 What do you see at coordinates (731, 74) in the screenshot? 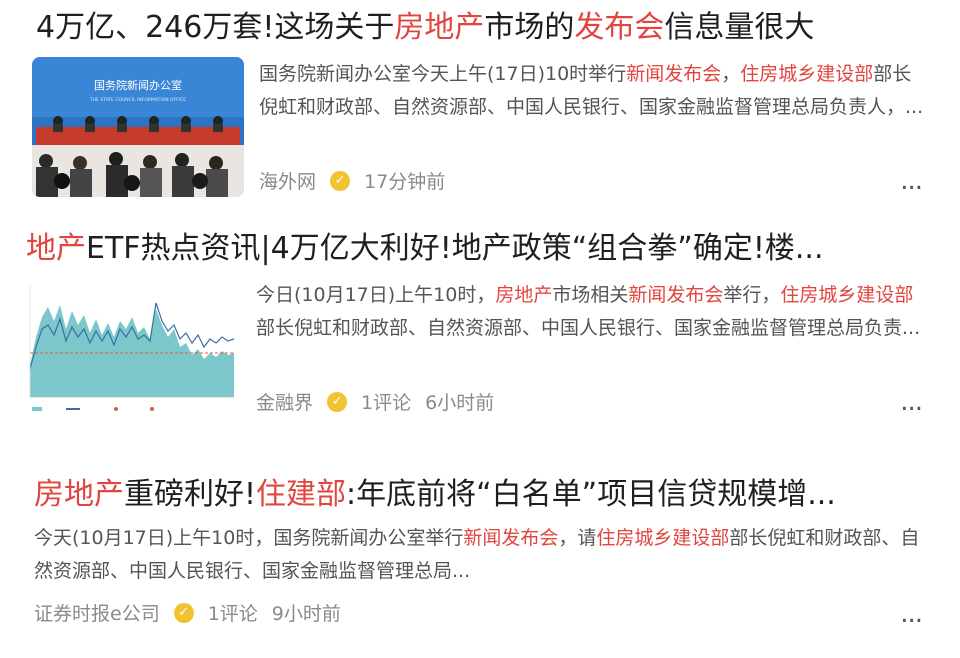
I see `text-segment: ，` at bounding box center [731, 74].